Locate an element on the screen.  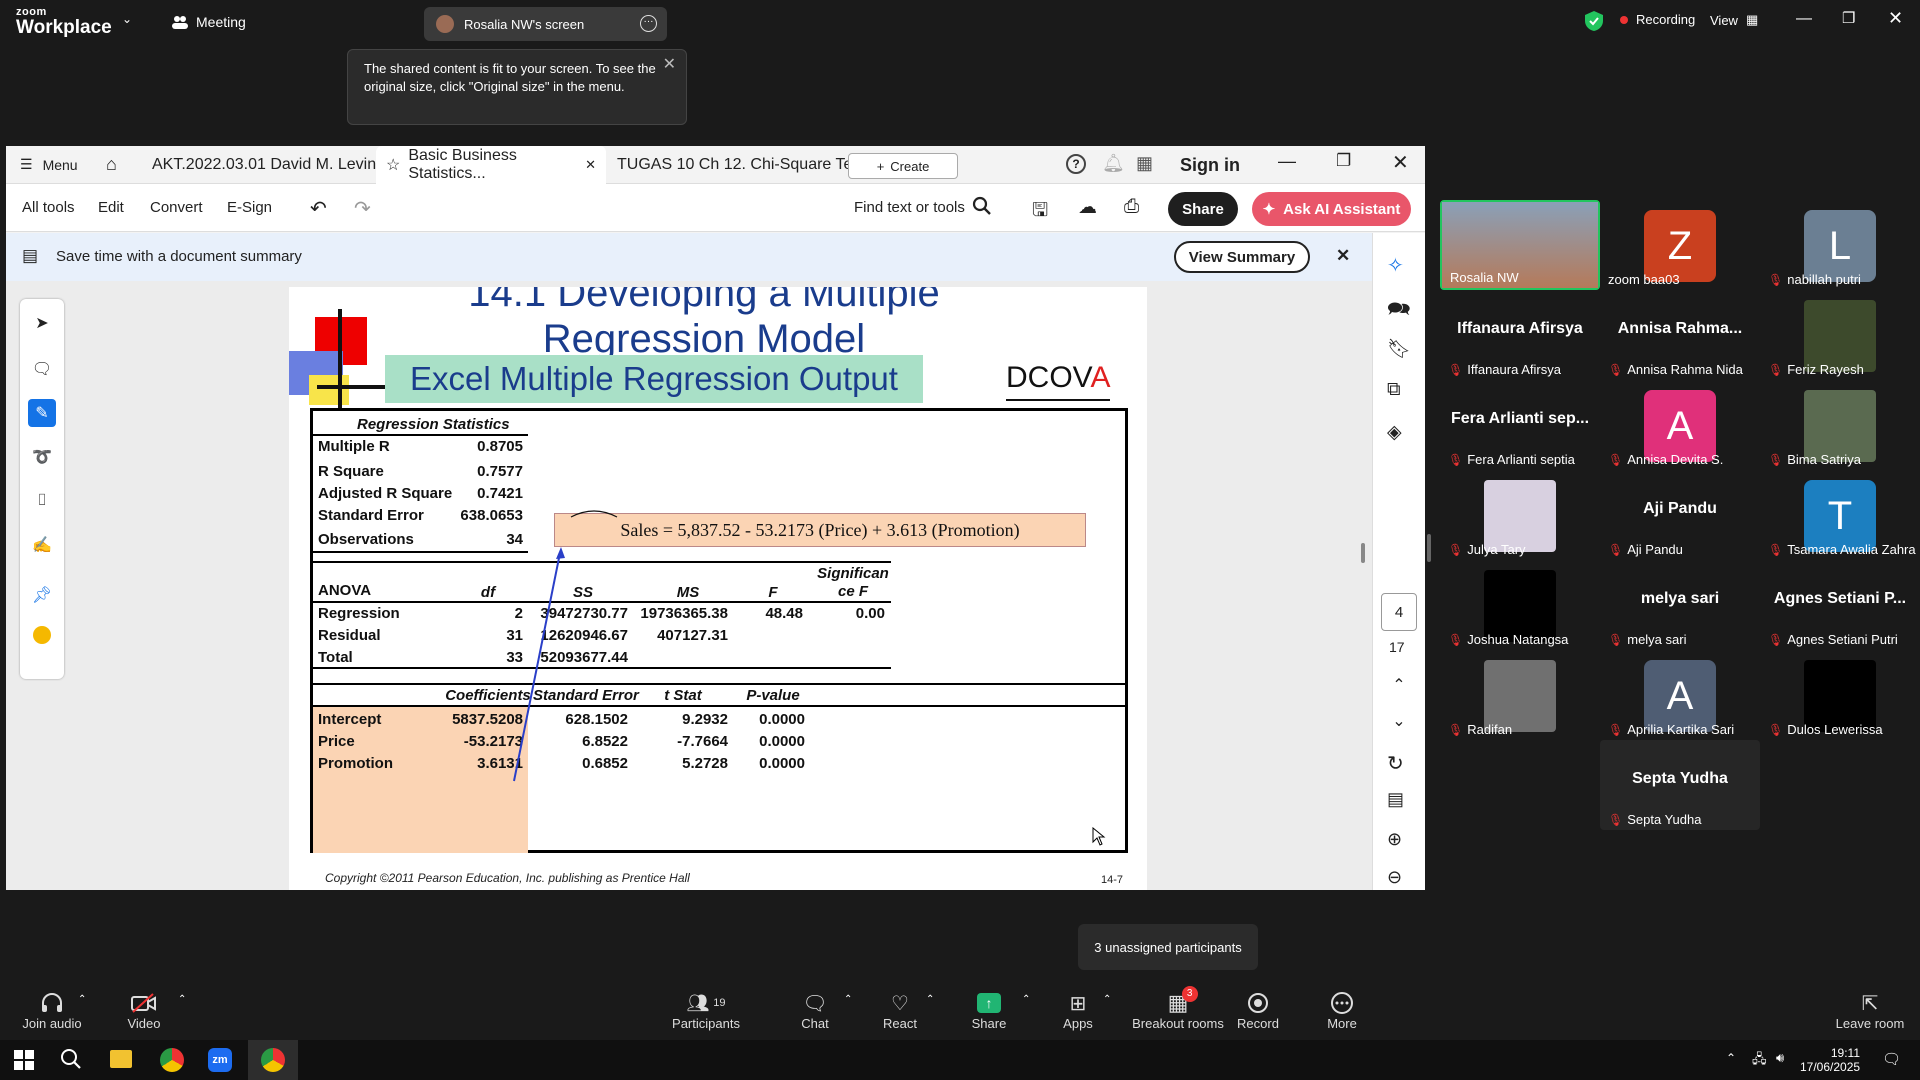
participant-tile: Agnes Setiani P... 🎙︎ Agnes Setiani Putri is located at coordinates (1840, 605).